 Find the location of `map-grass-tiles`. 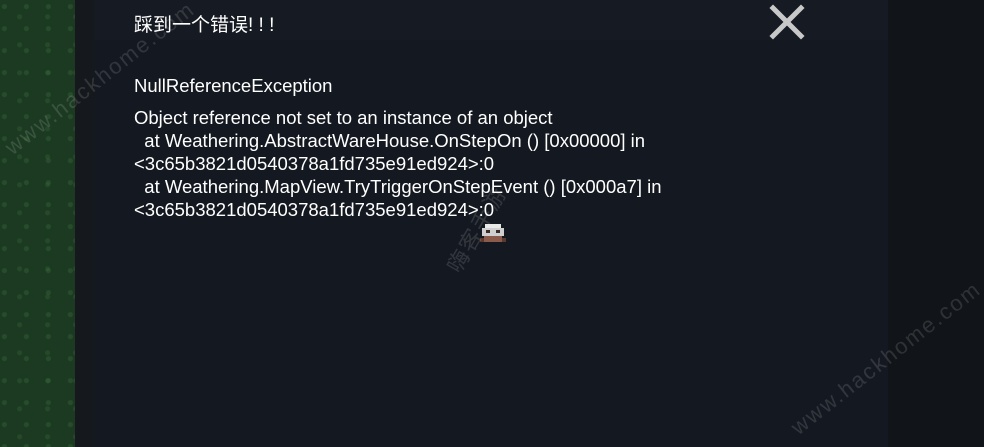

map-grass-tiles is located at coordinates (37, 223).